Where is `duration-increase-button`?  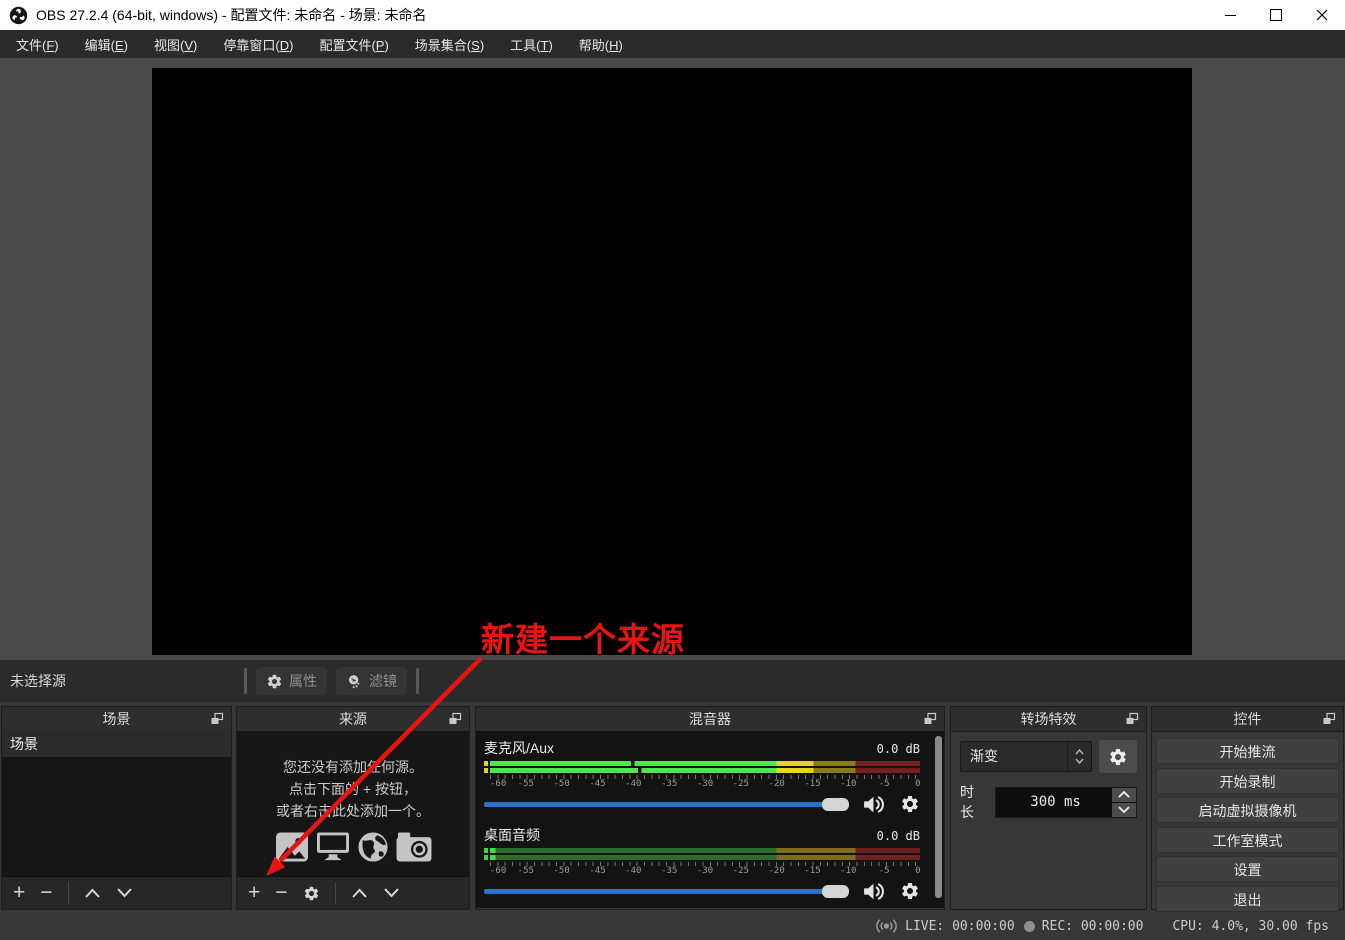
duration-increase-button is located at coordinates (1124, 794).